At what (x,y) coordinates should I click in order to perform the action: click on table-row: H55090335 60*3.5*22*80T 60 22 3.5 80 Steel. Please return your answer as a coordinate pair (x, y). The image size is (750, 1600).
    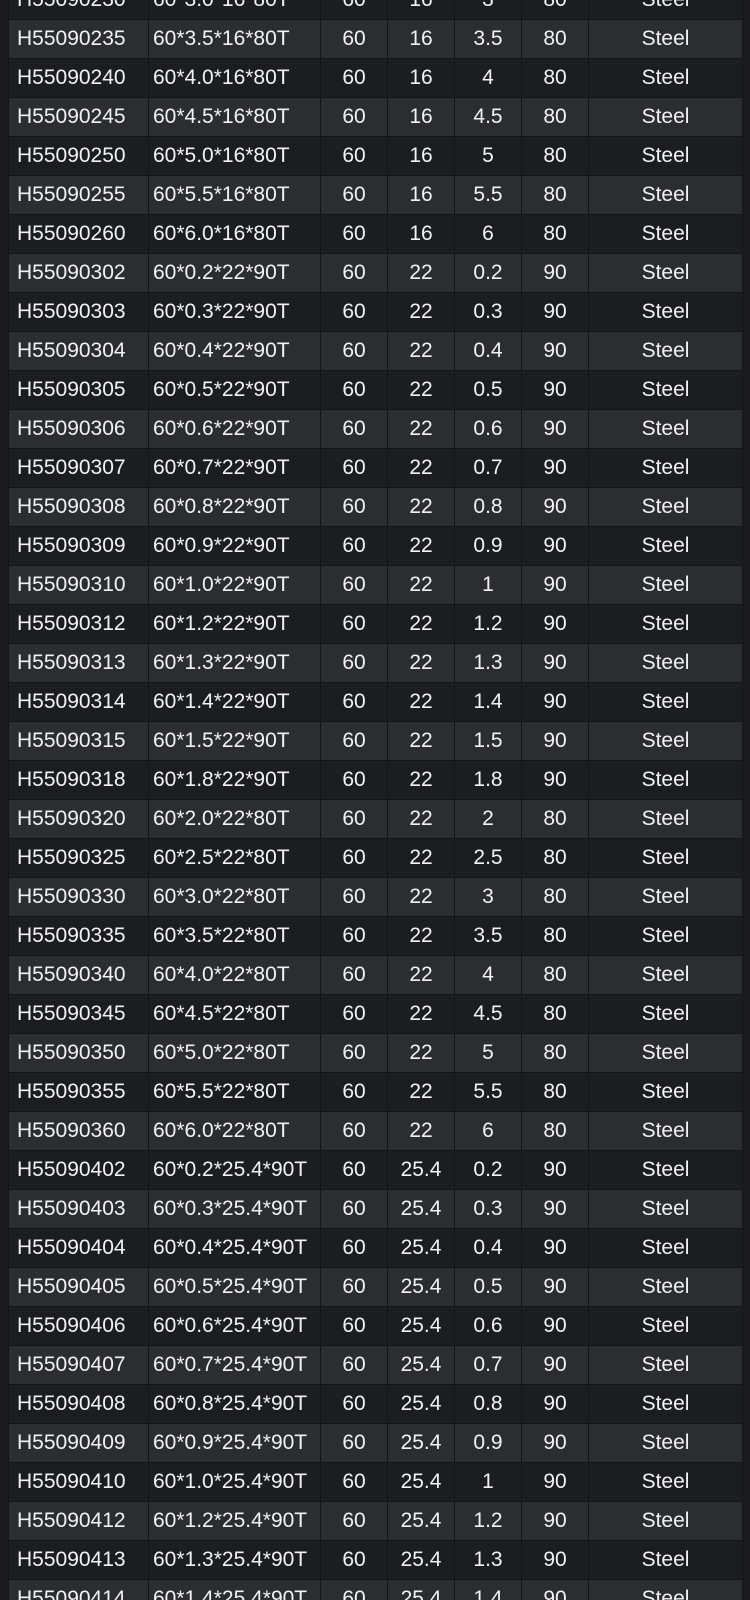
    Looking at the image, I should click on (375, 936).